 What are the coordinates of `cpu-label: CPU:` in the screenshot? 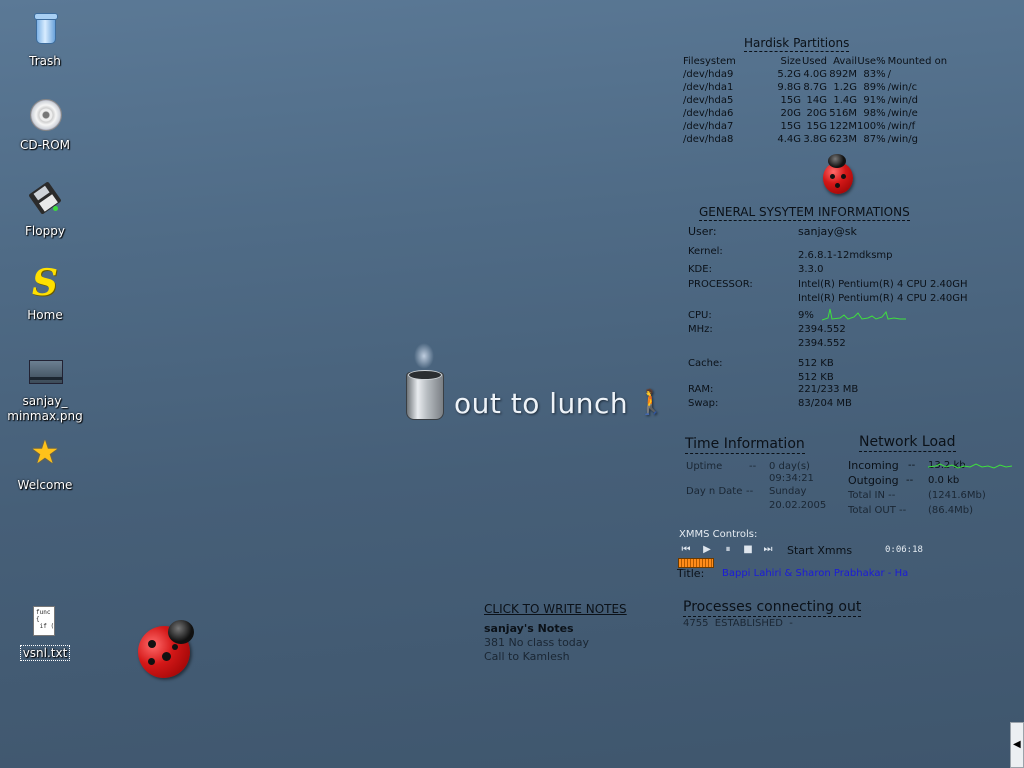 It's located at (700, 315).